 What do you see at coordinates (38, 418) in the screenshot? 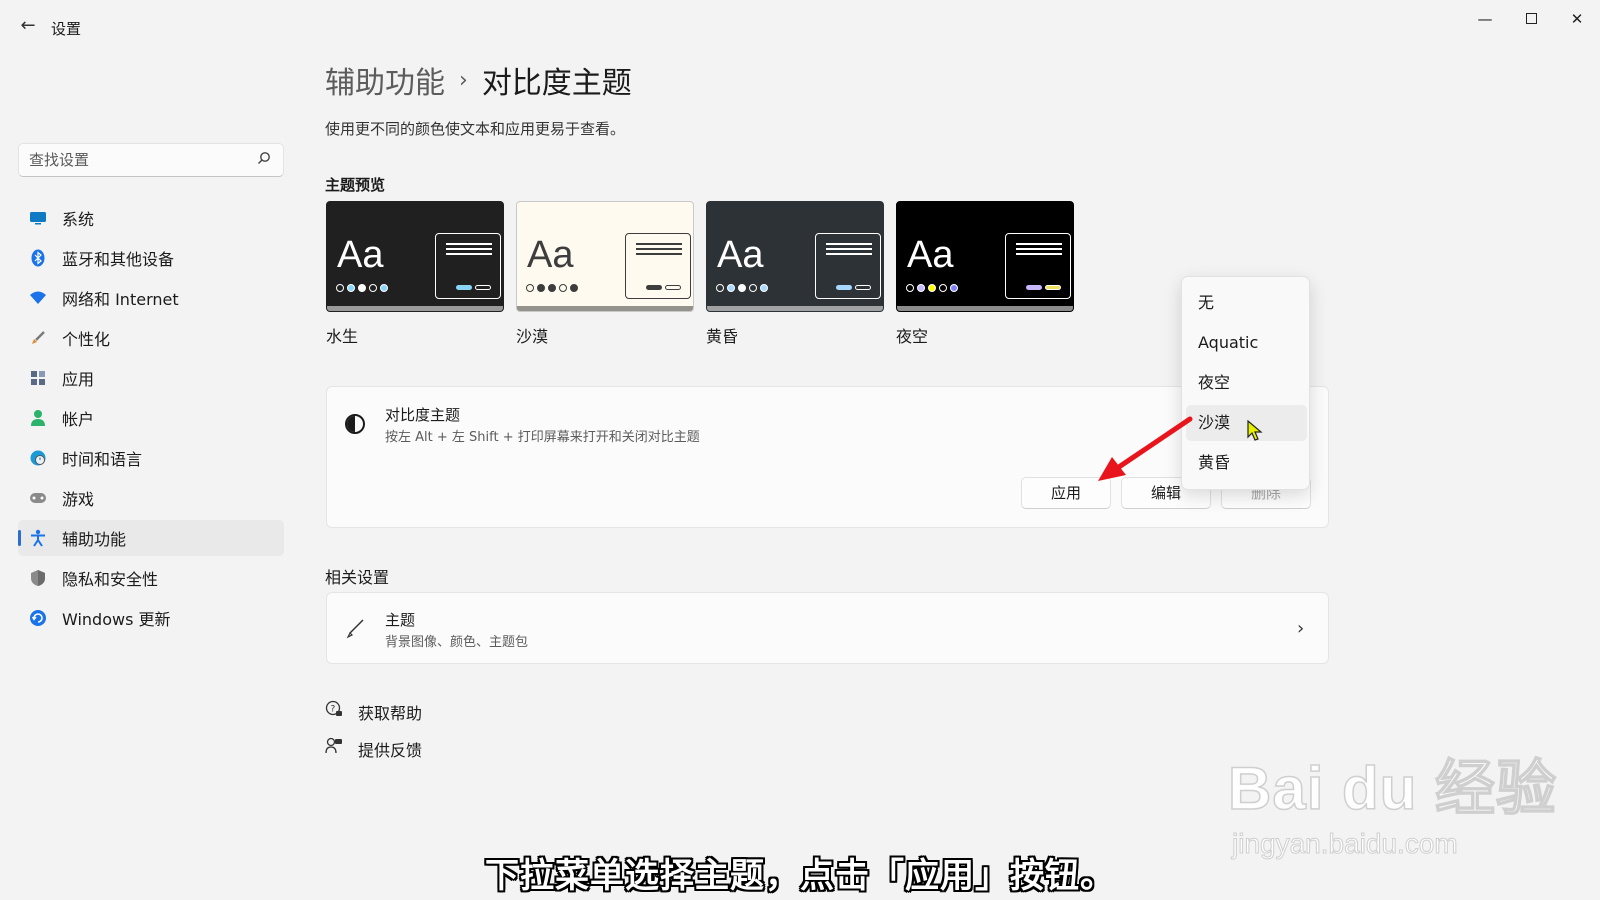
I see `account-icon` at bounding box center [38, 418].